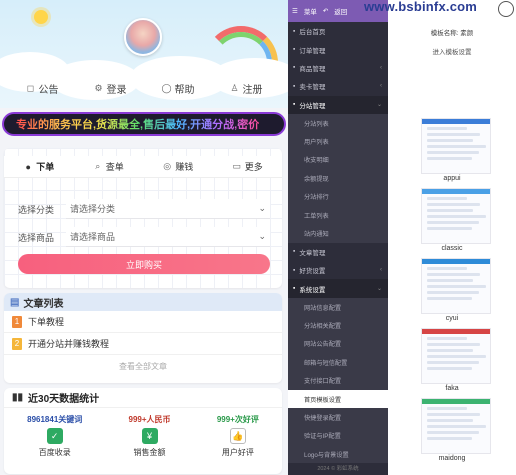 The height and width of the screenshot is (475, 516). Describe the element at coordinates (379, 289) in the screenshot. I see `chevron-icon: ⌄` at that location.